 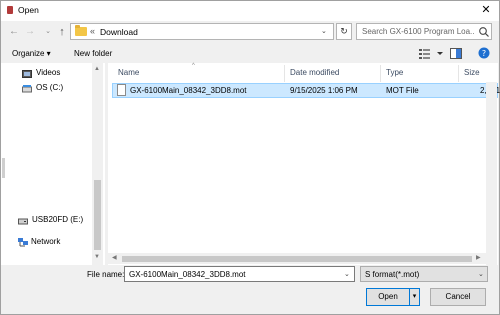 I want to click on column-header-name: Name, so click(x=128, y=72).